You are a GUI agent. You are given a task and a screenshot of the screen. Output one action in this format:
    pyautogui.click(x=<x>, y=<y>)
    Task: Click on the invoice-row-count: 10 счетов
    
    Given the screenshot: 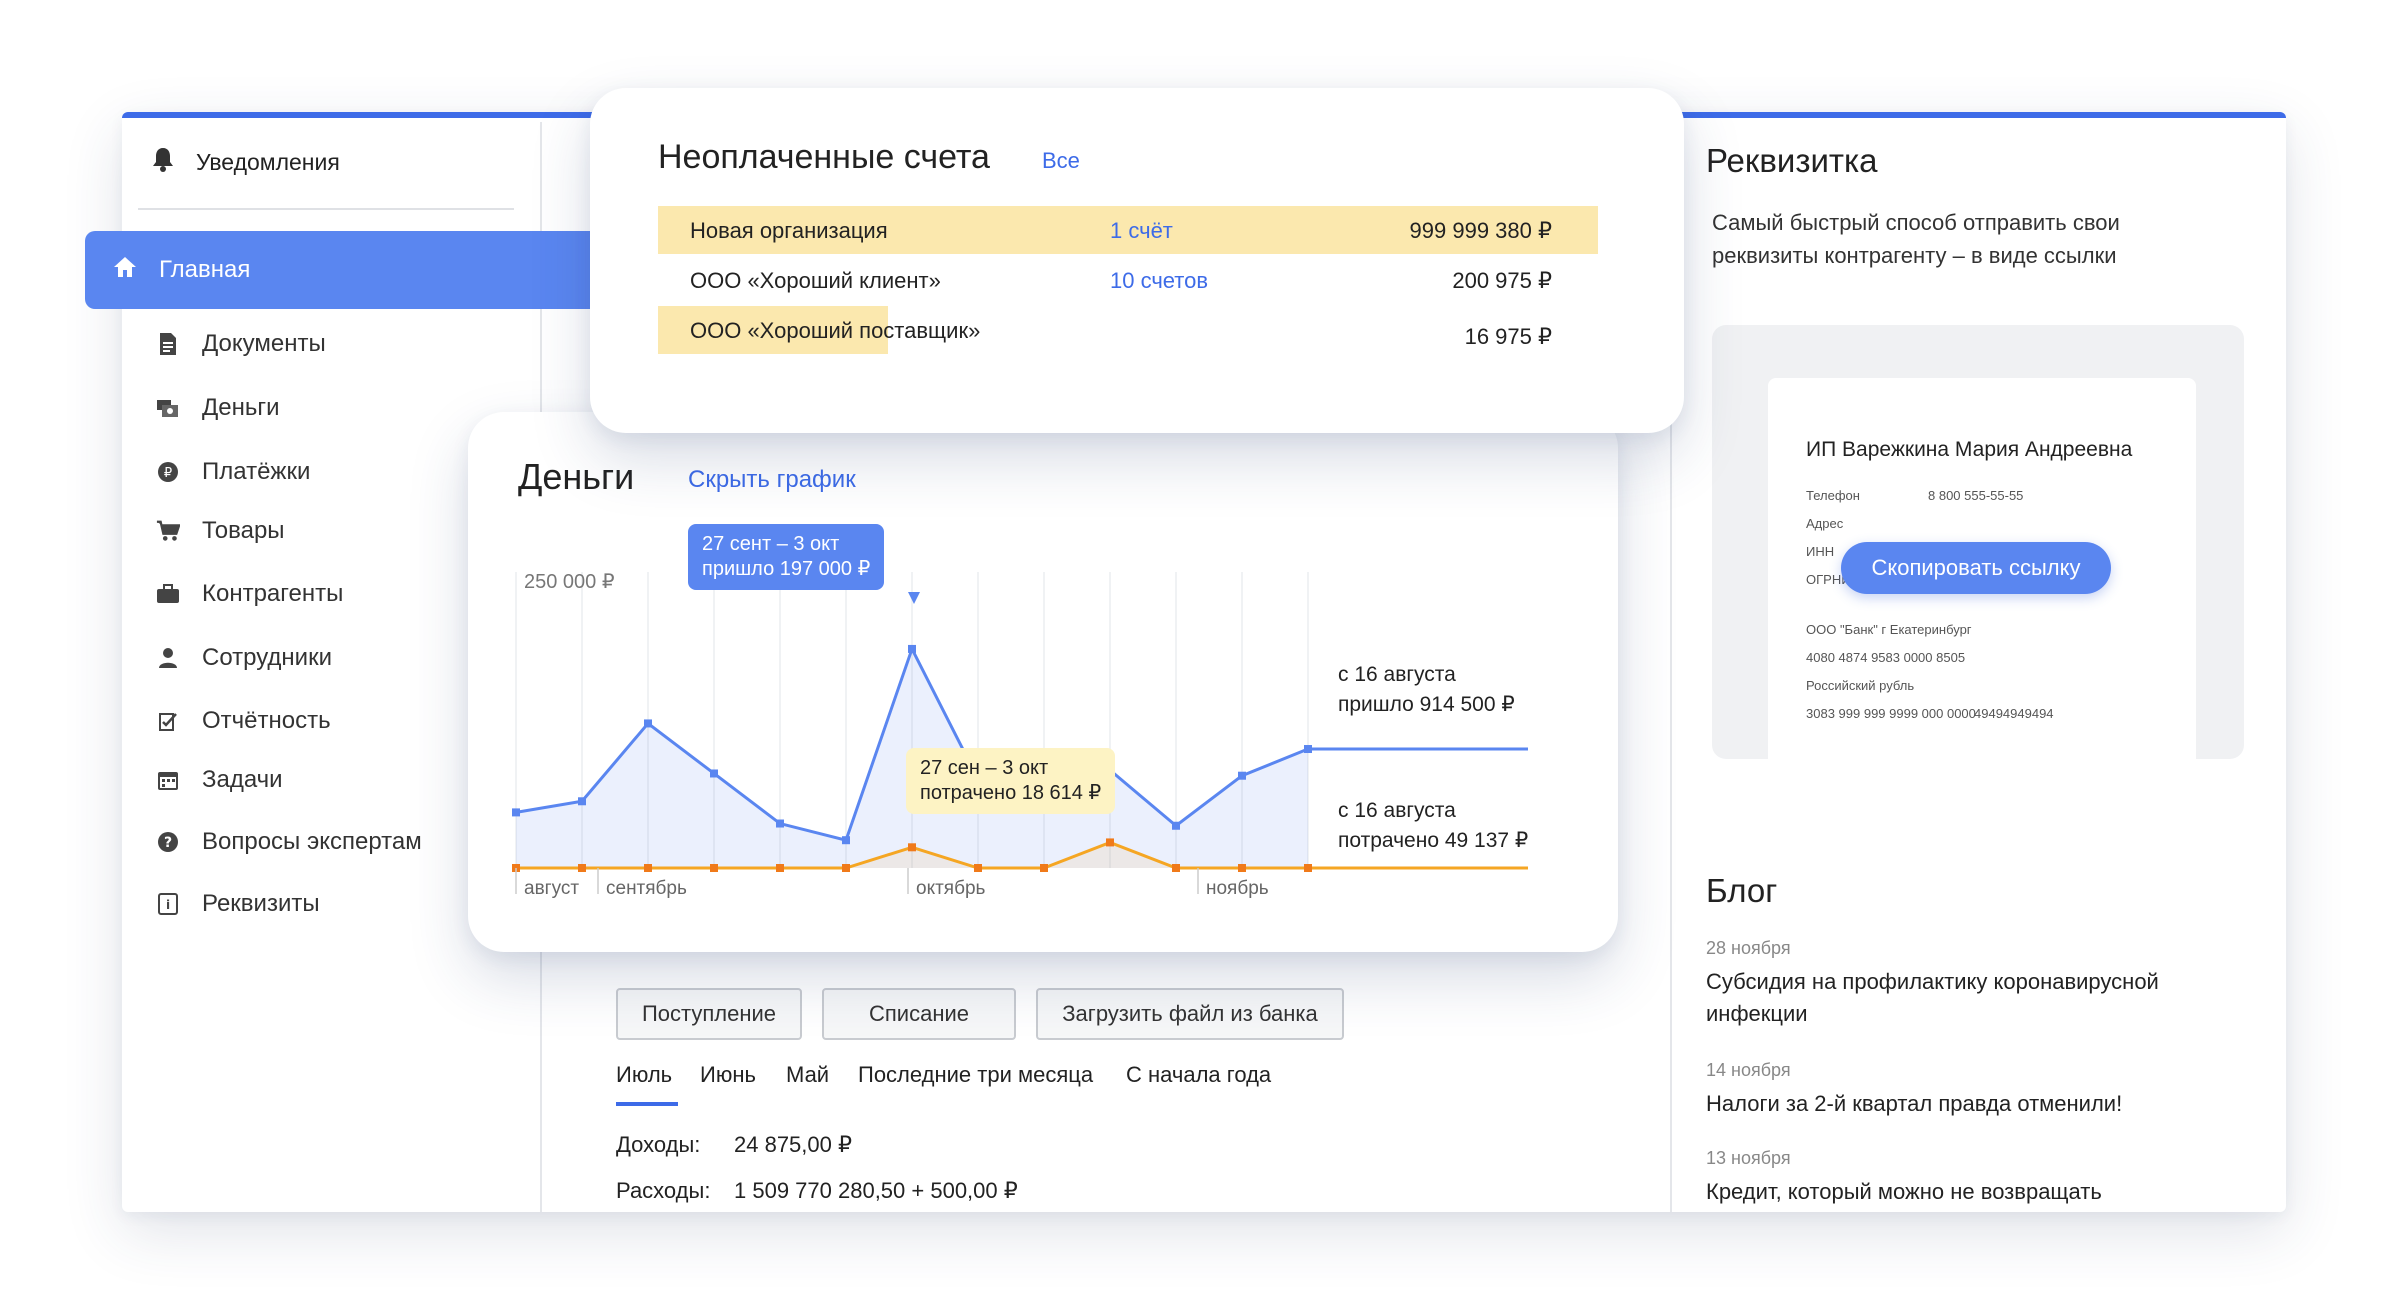 What is the action you would take?
    pyautogui.click(x=1159, y=281)
    